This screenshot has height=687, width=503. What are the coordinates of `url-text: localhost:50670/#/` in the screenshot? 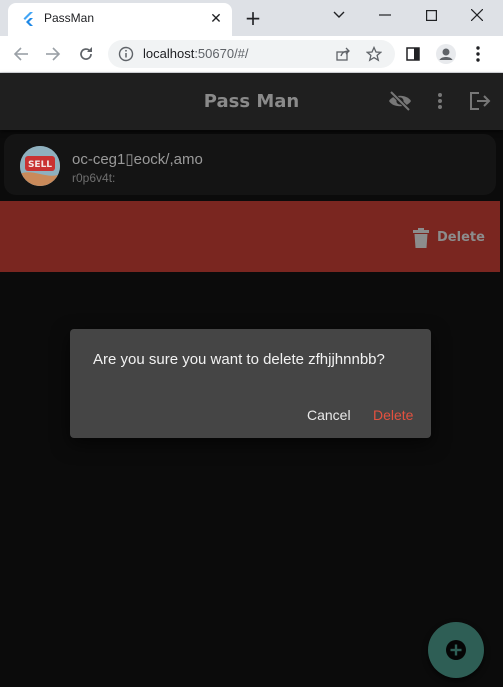 It's located at (196, 53).